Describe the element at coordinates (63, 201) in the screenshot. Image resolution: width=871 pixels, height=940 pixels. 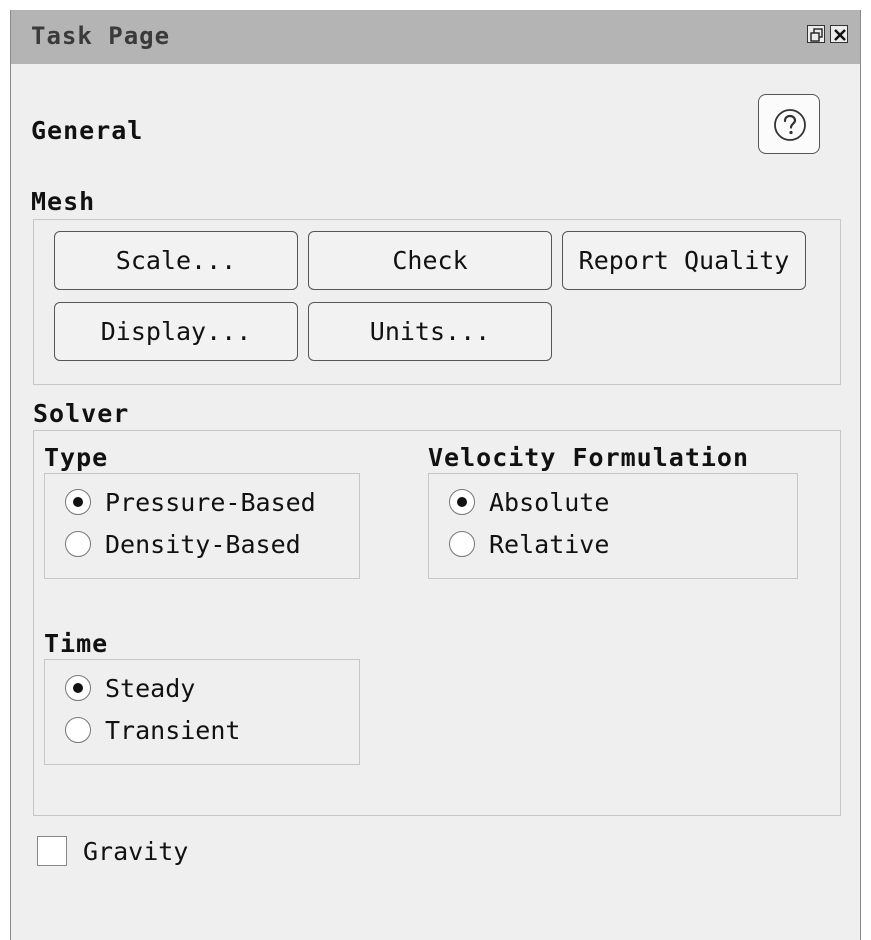
I see `mesh-heading: Mesh` at that location.